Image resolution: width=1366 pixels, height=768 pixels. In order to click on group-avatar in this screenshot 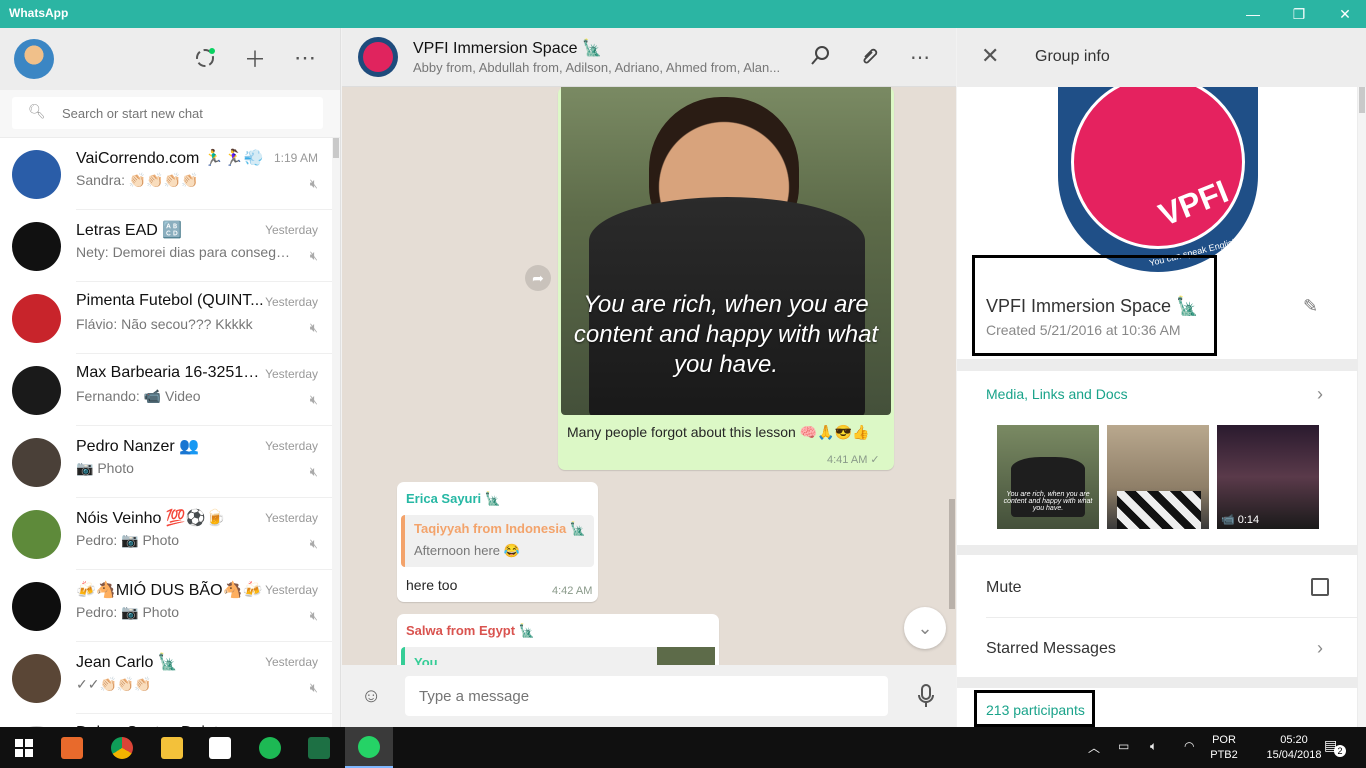, I will do `click(378, 57)`.